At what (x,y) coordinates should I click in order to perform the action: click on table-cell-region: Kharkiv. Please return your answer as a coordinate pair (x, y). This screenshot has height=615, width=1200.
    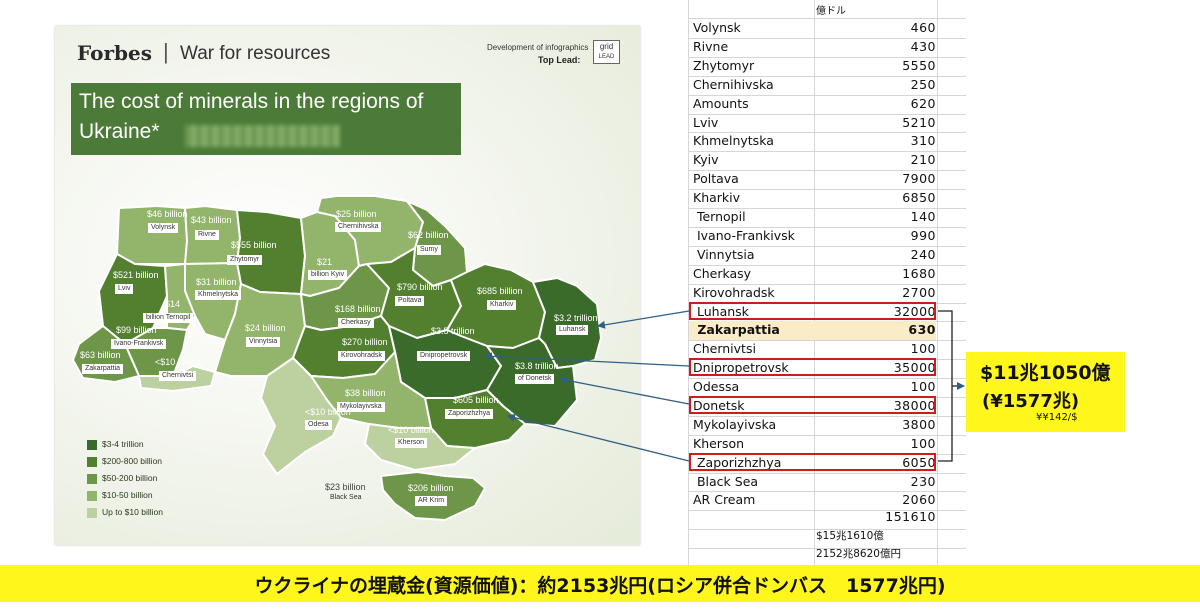
    Looking at the image, I should click on (717, 197).